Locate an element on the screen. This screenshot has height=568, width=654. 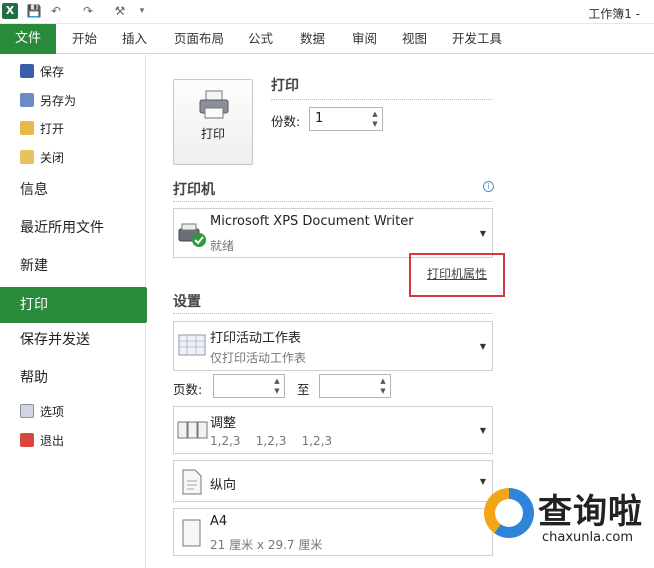
tab-formulas: 公式 is located at coordinates (260, 39).